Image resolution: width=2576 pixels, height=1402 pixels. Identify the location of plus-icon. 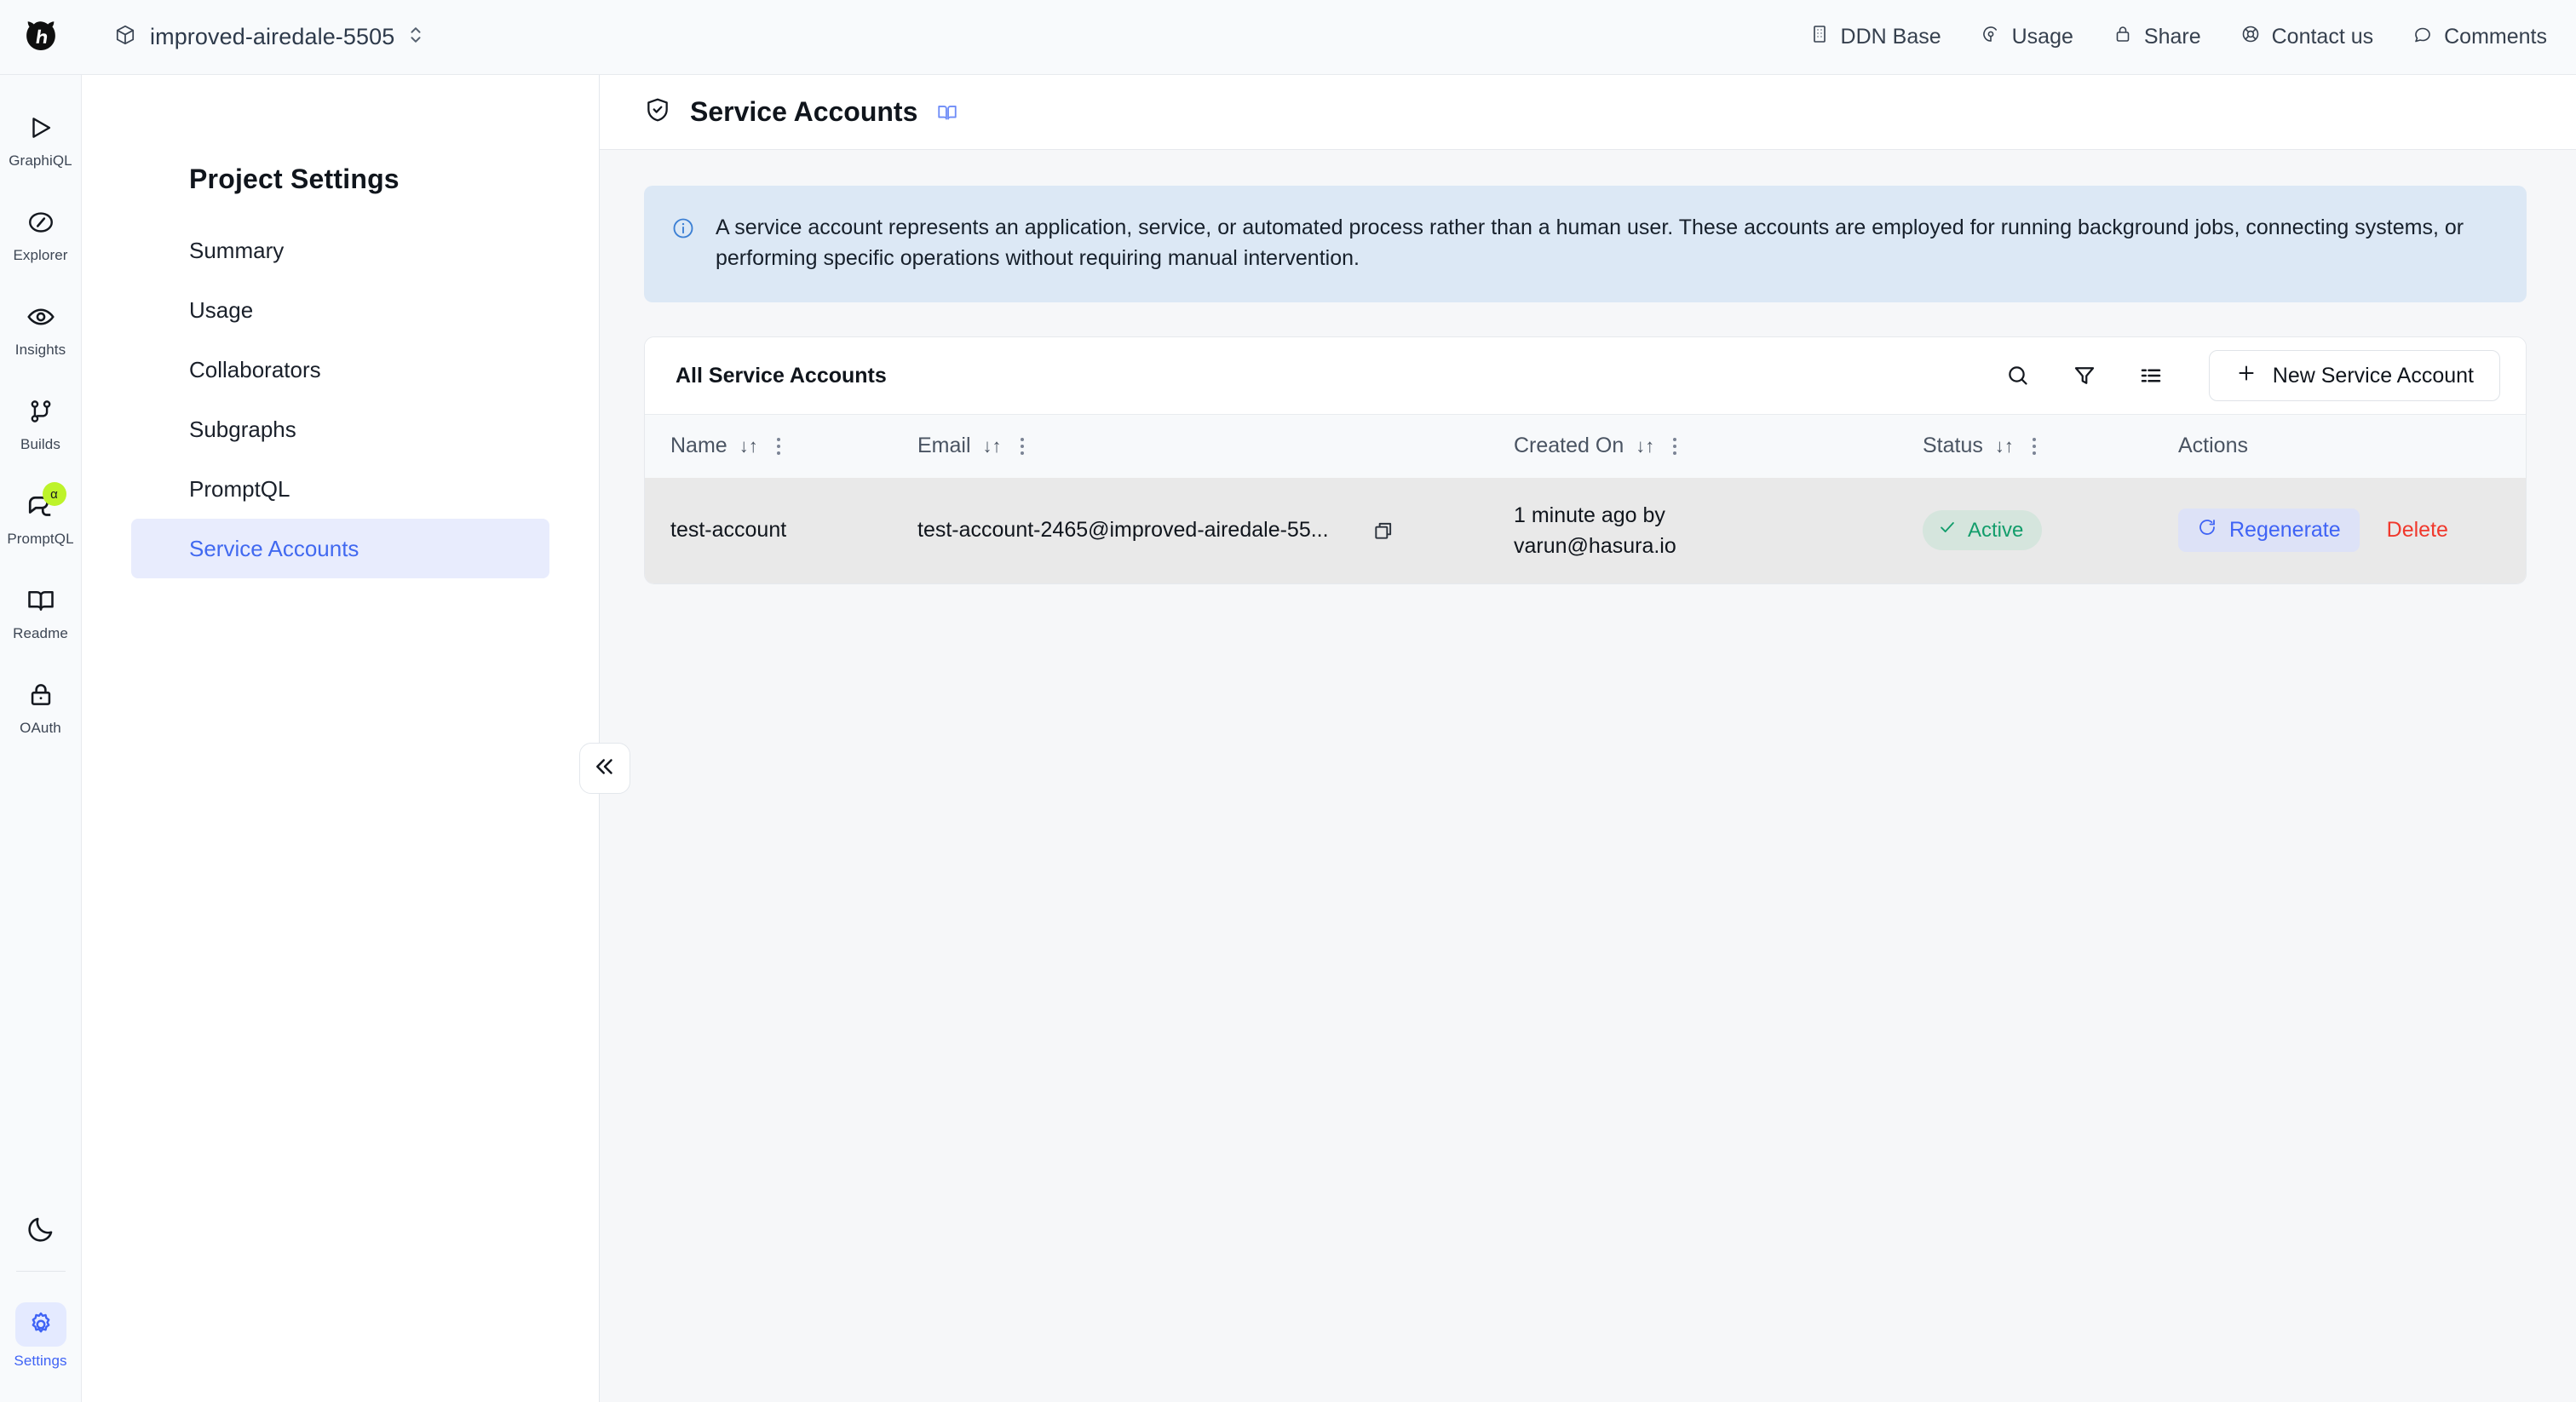
(2246, 376).